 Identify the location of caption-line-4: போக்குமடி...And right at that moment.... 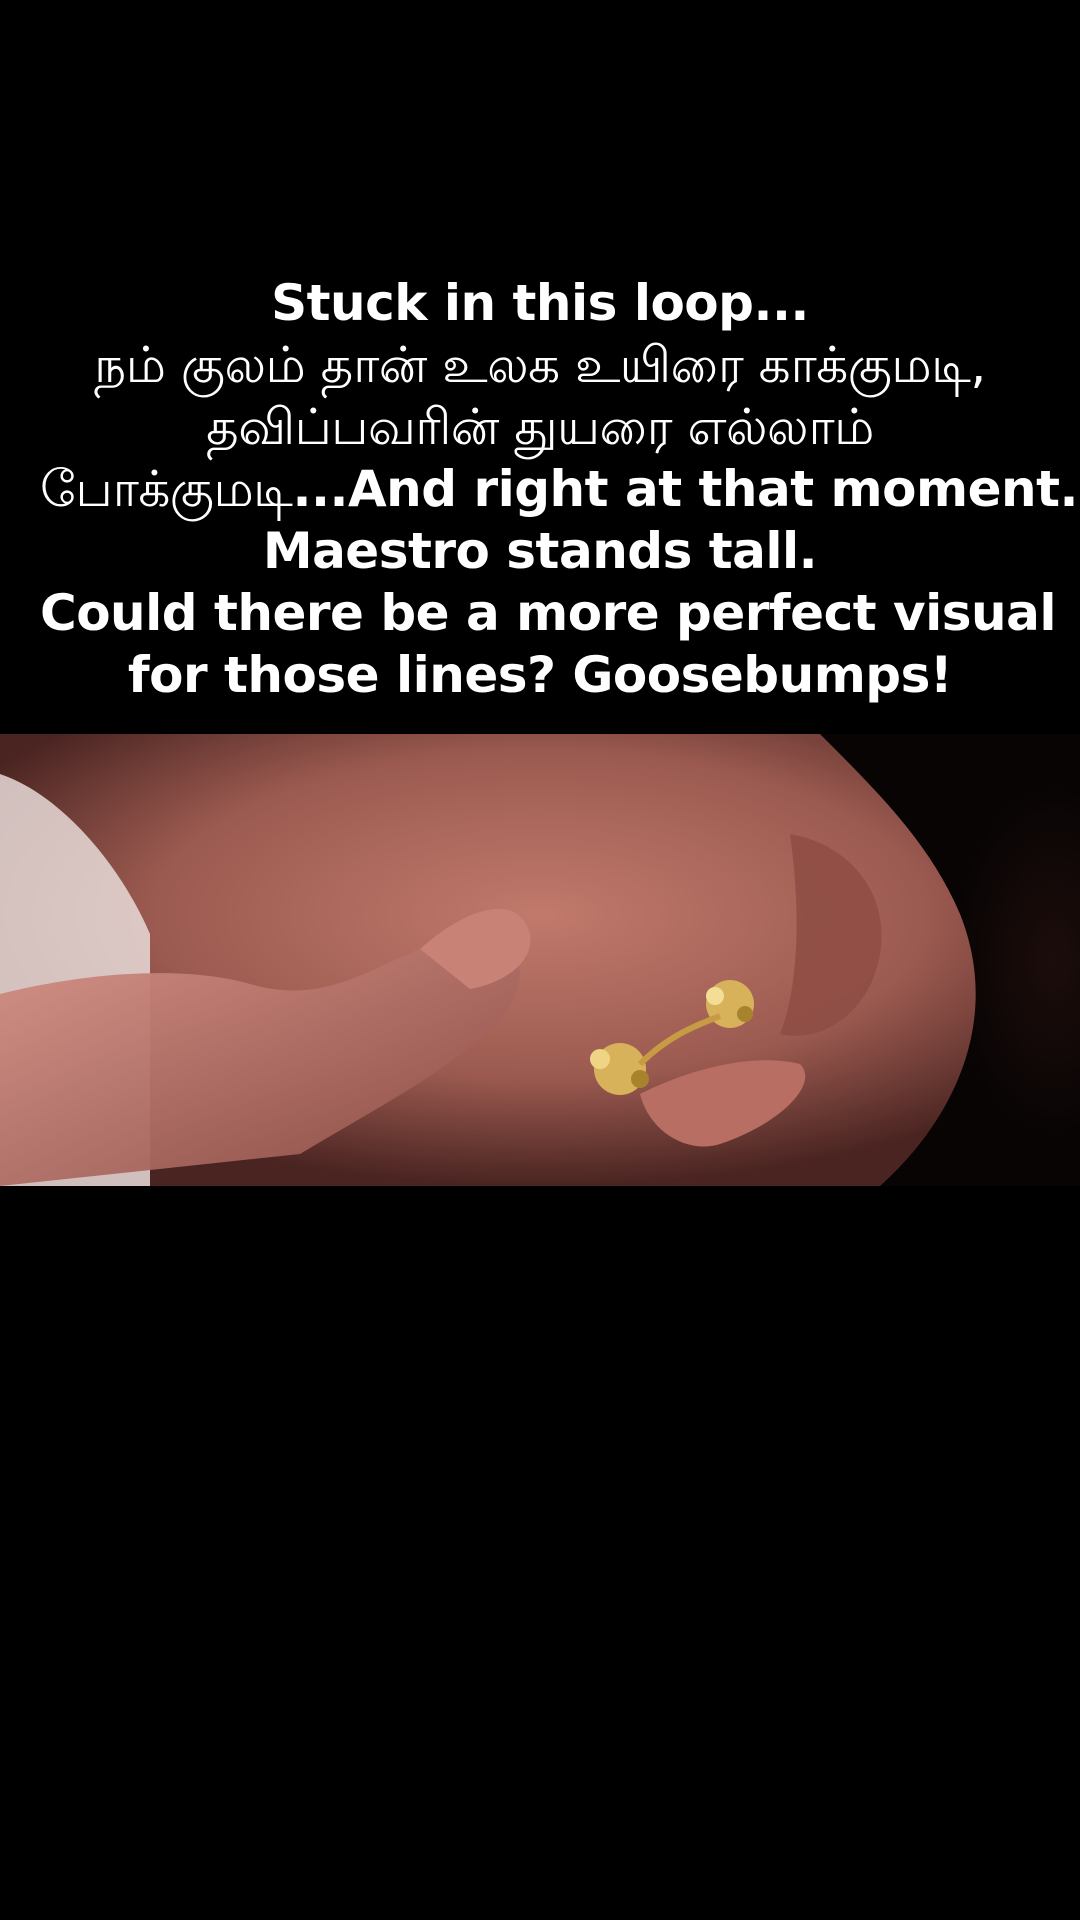
(560, 489).